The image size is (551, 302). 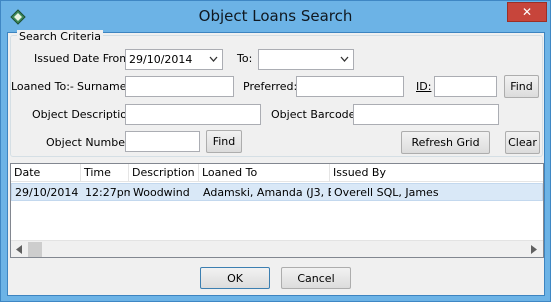 What do you see at coordinates (179, 86) in the screenshot?
I see `surname-input` at bounding box center [179, 86].